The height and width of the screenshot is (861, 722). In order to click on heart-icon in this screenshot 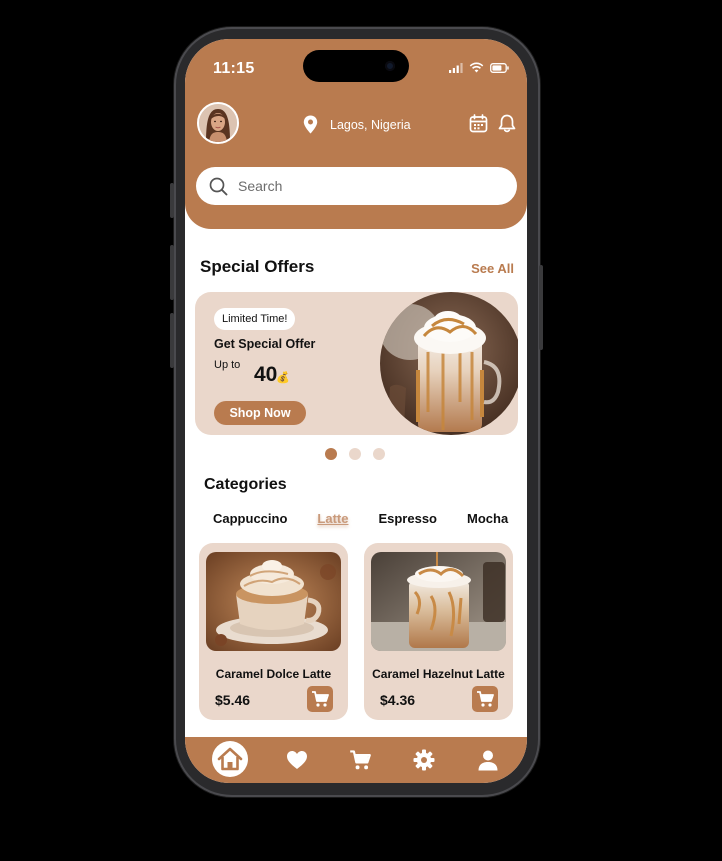, I will do `click(297, 760)`.